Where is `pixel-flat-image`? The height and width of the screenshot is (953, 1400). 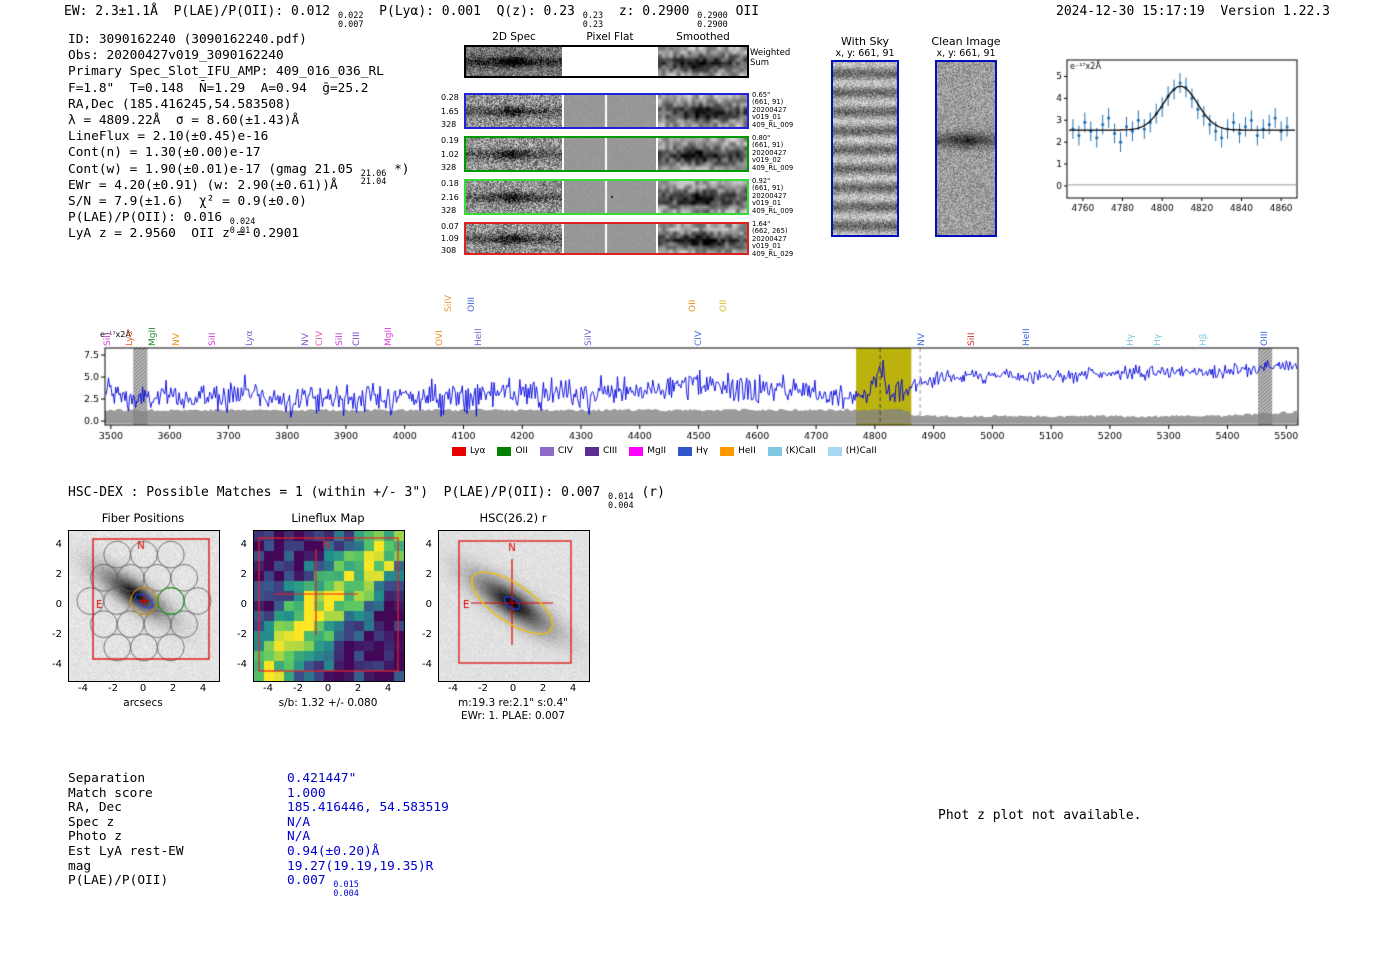
pixel-flat-image is located at coordinates (610, 111).